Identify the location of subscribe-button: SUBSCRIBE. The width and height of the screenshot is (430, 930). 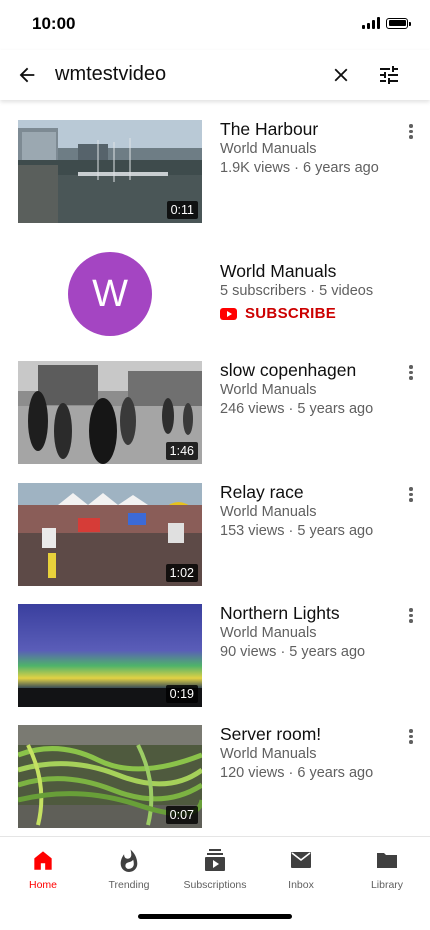
(296, 313).